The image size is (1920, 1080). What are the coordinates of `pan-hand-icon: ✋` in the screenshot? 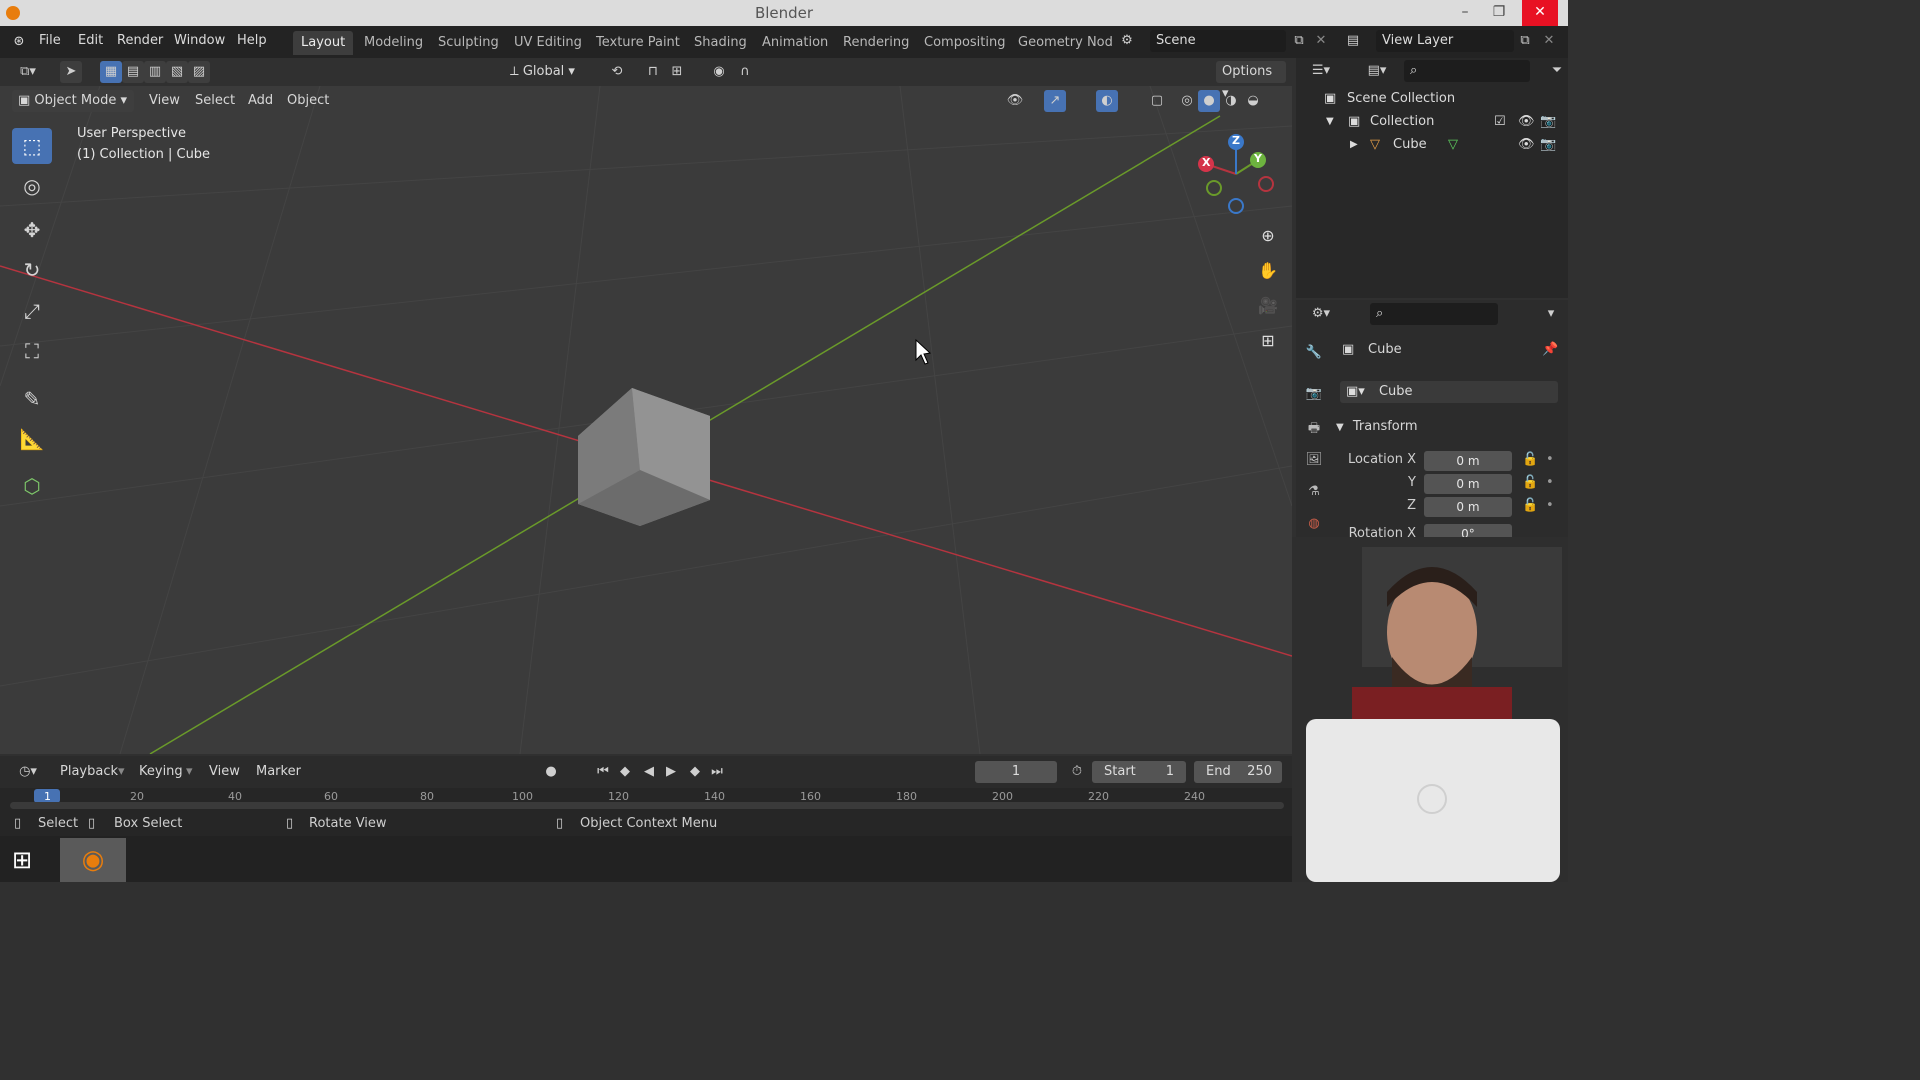 It's located at (1268, 271).